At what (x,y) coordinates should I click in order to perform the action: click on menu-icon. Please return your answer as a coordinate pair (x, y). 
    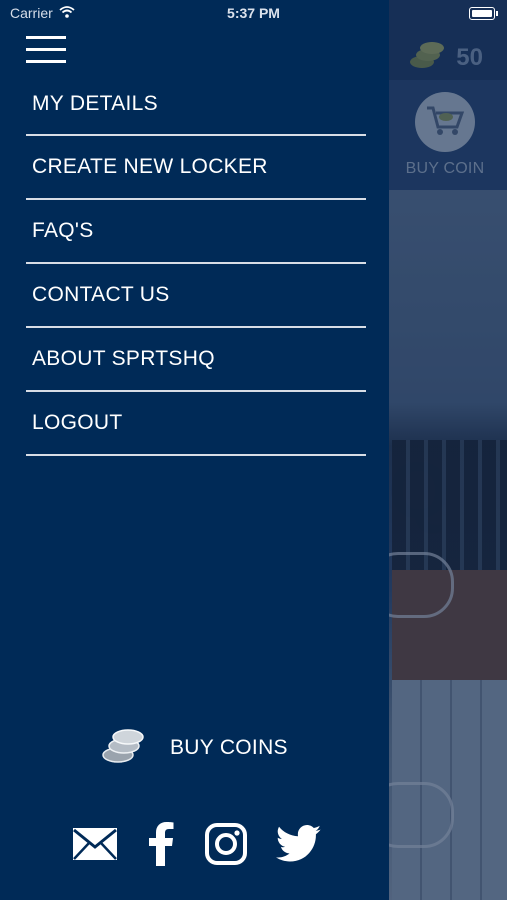
    Looking at the image, I should click on (46, 50).